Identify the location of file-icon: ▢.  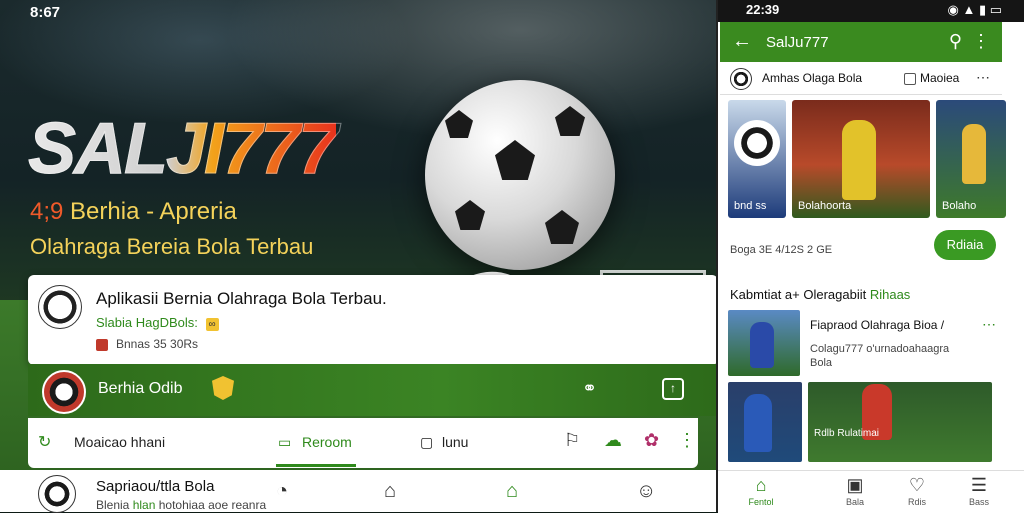
(426, 442).